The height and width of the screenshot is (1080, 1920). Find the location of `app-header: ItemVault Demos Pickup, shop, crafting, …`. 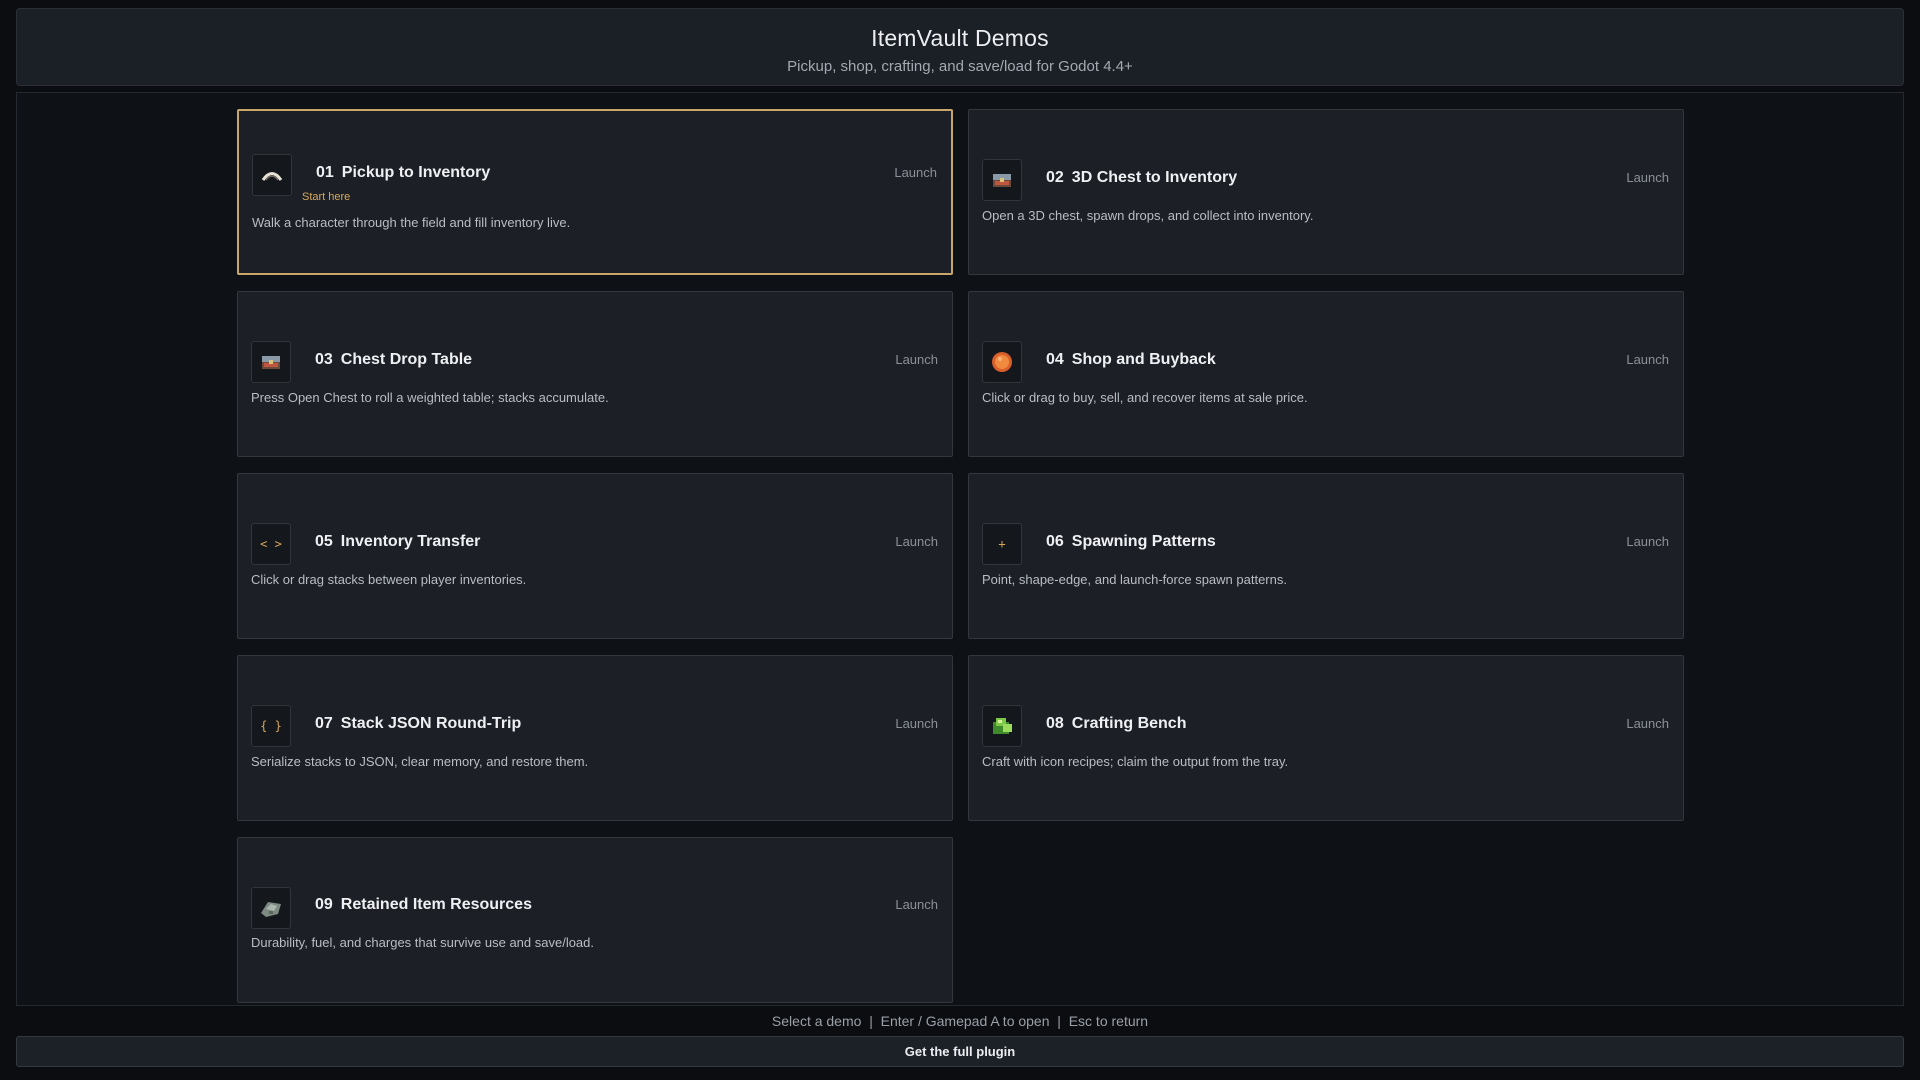

app-header: ItemVault Demos Pickup, shop, crafting, … is located at coordinates (960, 47).